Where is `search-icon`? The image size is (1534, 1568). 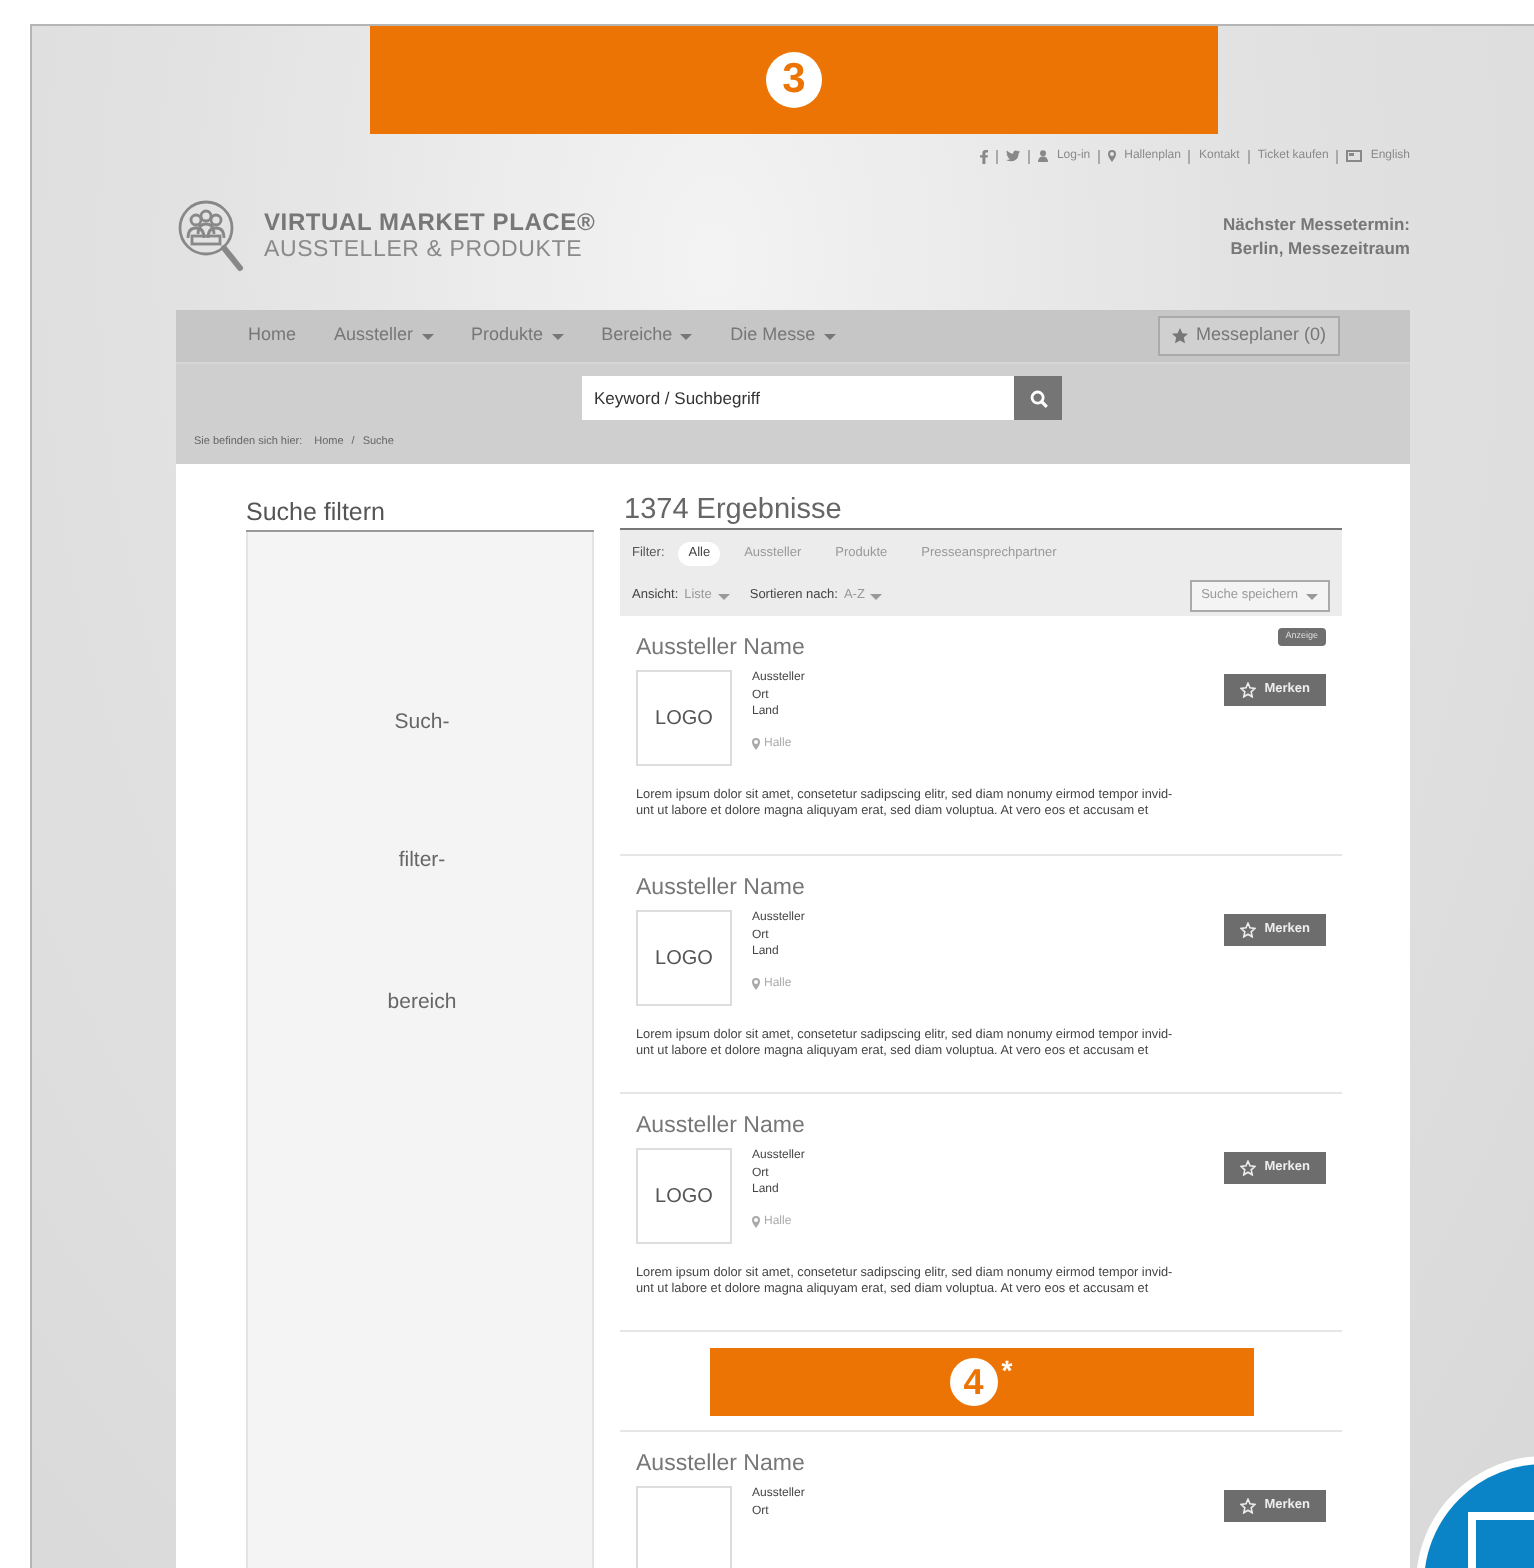 search-icon is located at coordinates (1038, 398).